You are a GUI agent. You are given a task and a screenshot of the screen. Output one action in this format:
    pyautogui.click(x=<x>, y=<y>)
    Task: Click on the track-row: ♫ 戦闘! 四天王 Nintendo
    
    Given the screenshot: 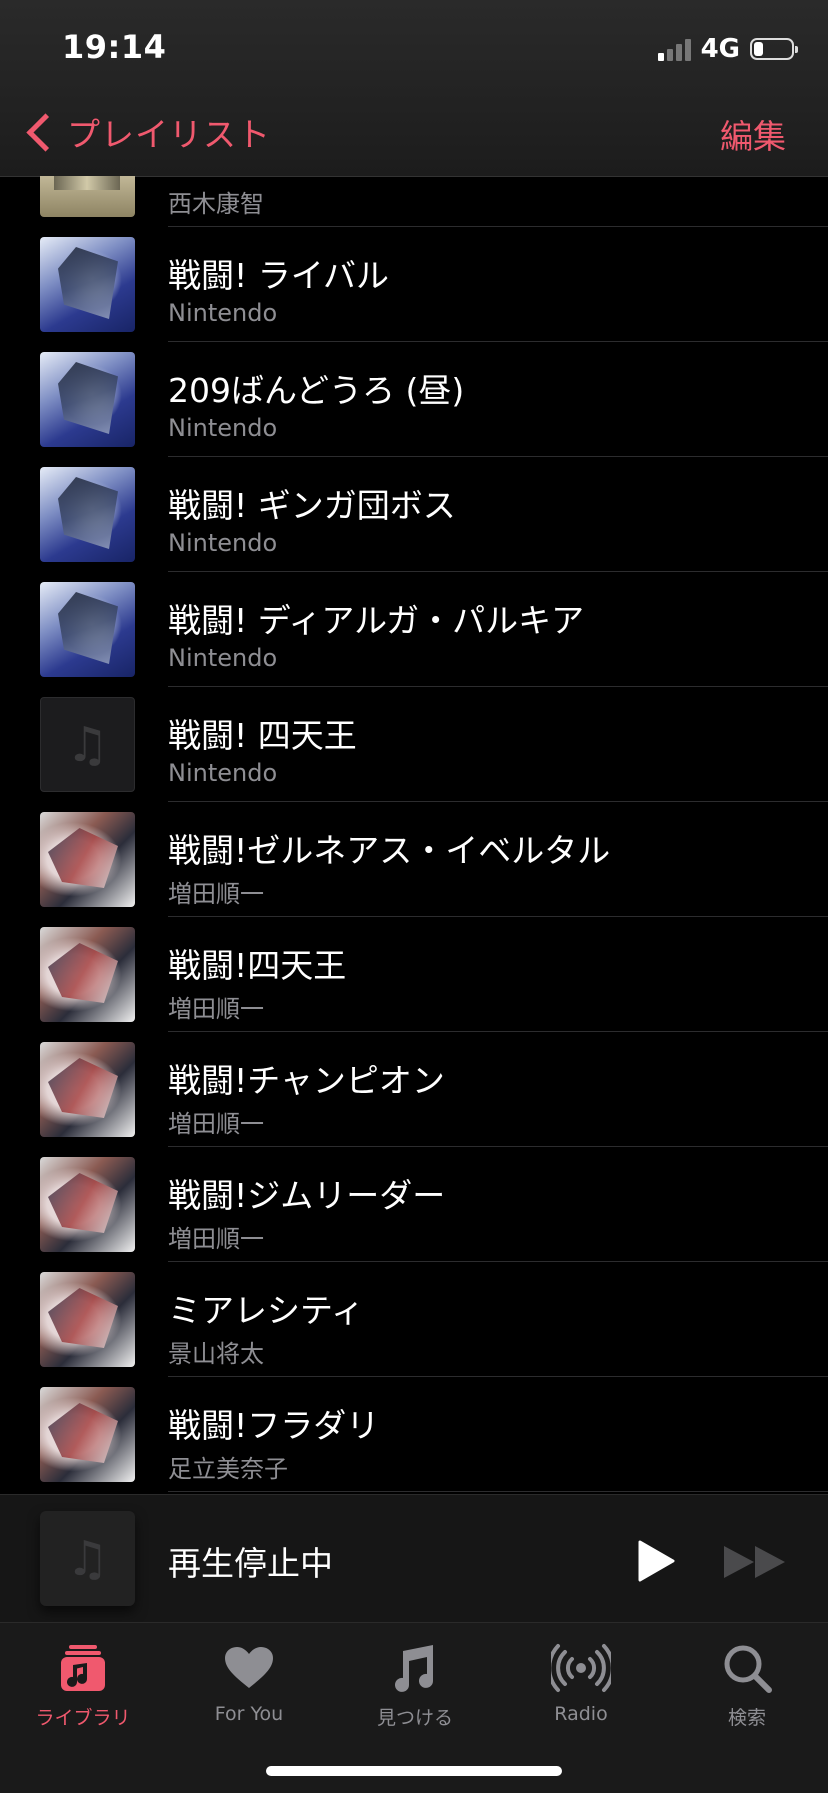 What is the action you would take?
    pyautogui.click(x=414, y=744)
    